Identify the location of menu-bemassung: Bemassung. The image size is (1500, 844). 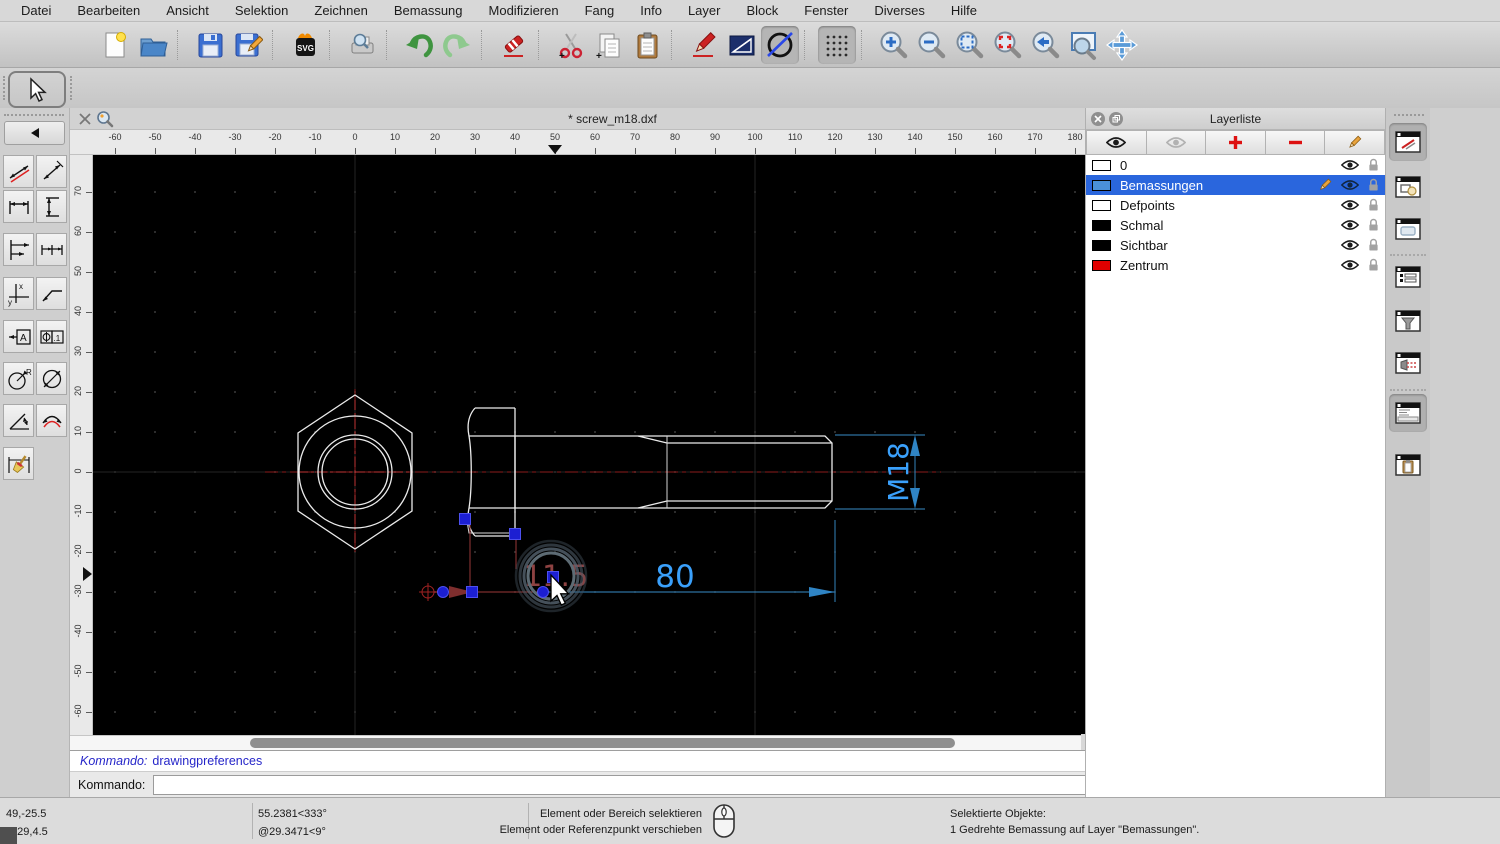
(428, 10).